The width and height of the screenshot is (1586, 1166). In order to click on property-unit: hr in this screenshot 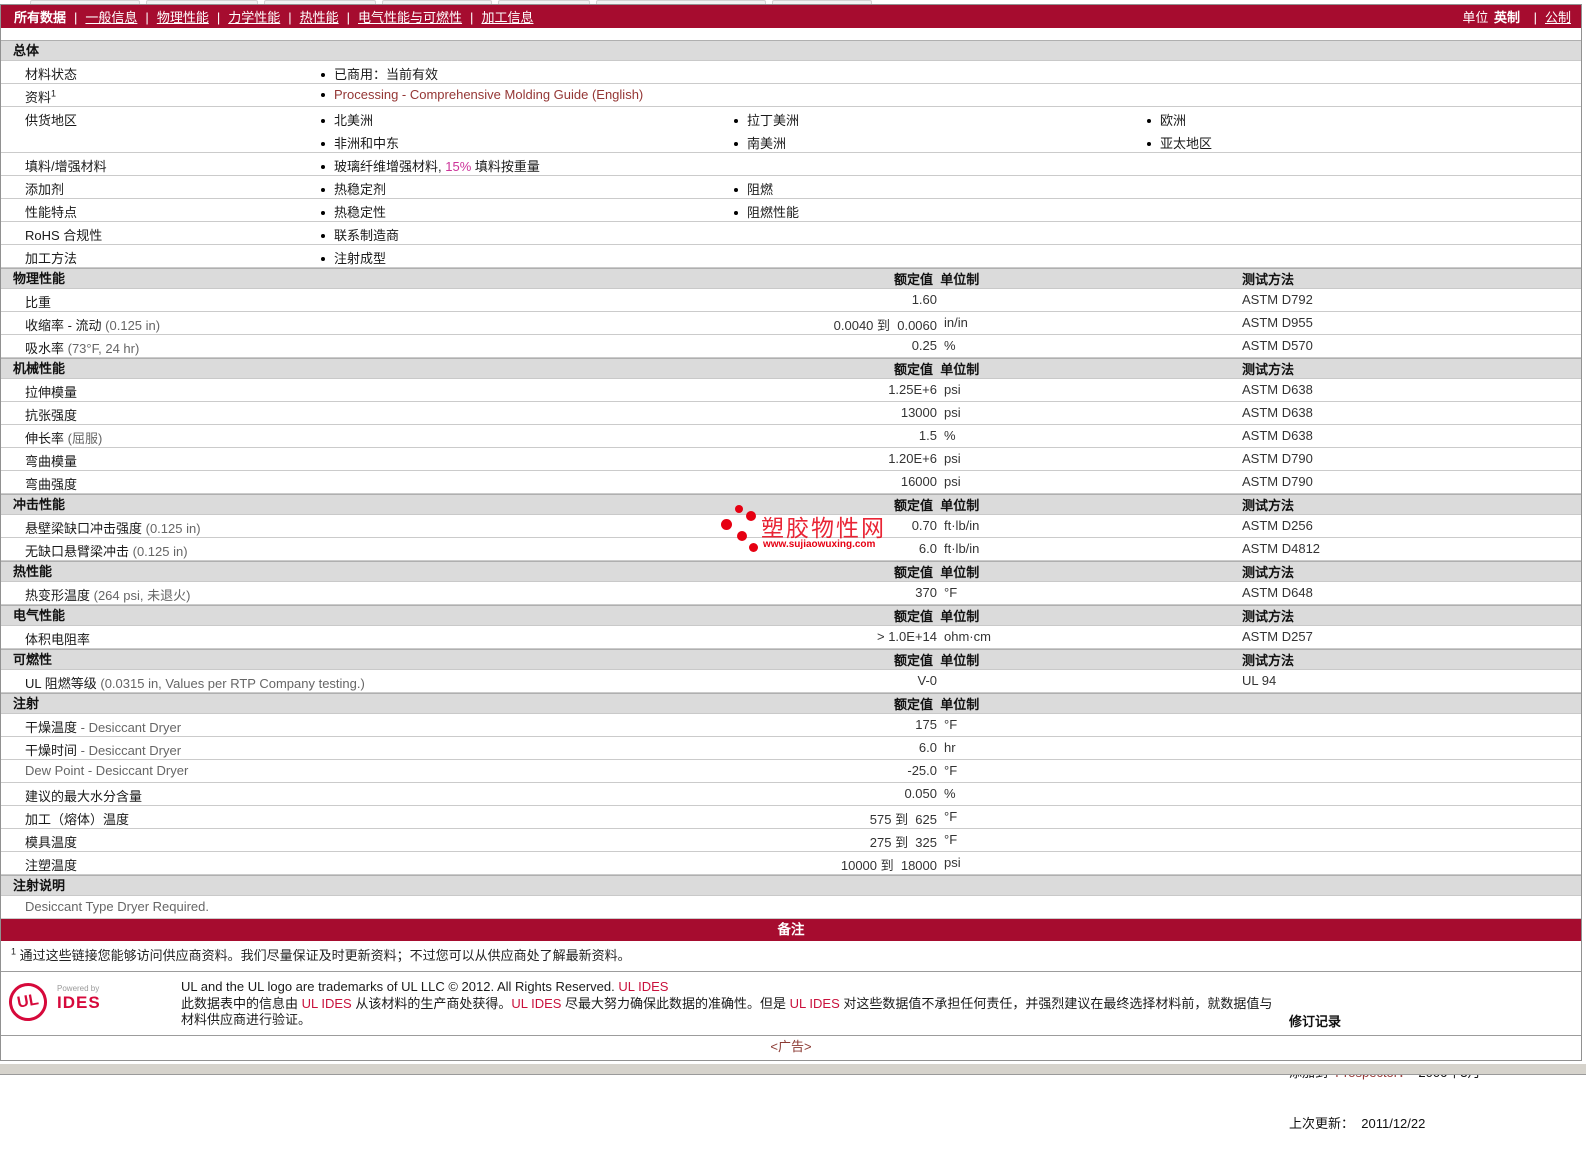, I will do `click(950, 747)`.